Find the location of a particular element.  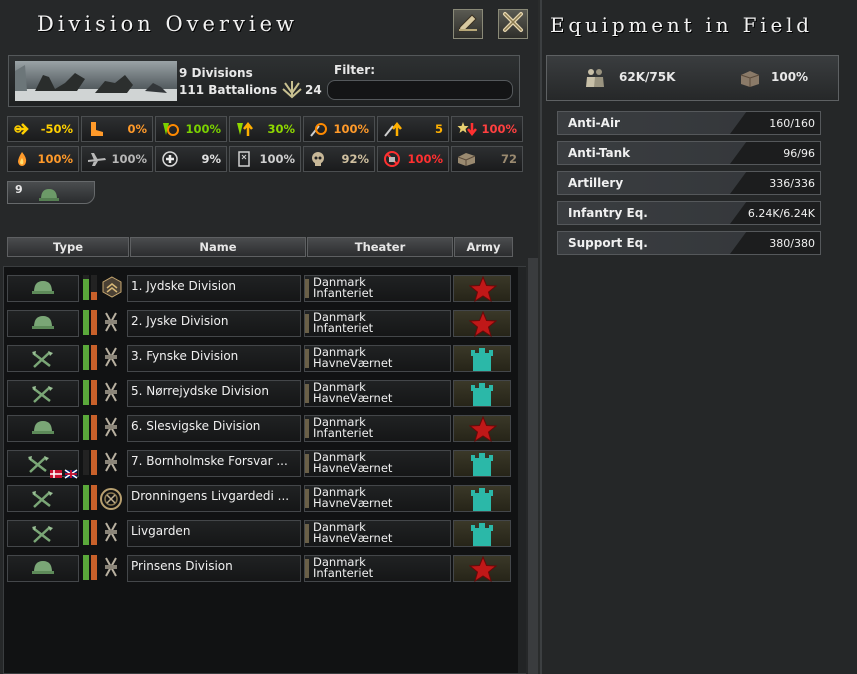

stat-boot: 0% is located at coordinates (117, 129).